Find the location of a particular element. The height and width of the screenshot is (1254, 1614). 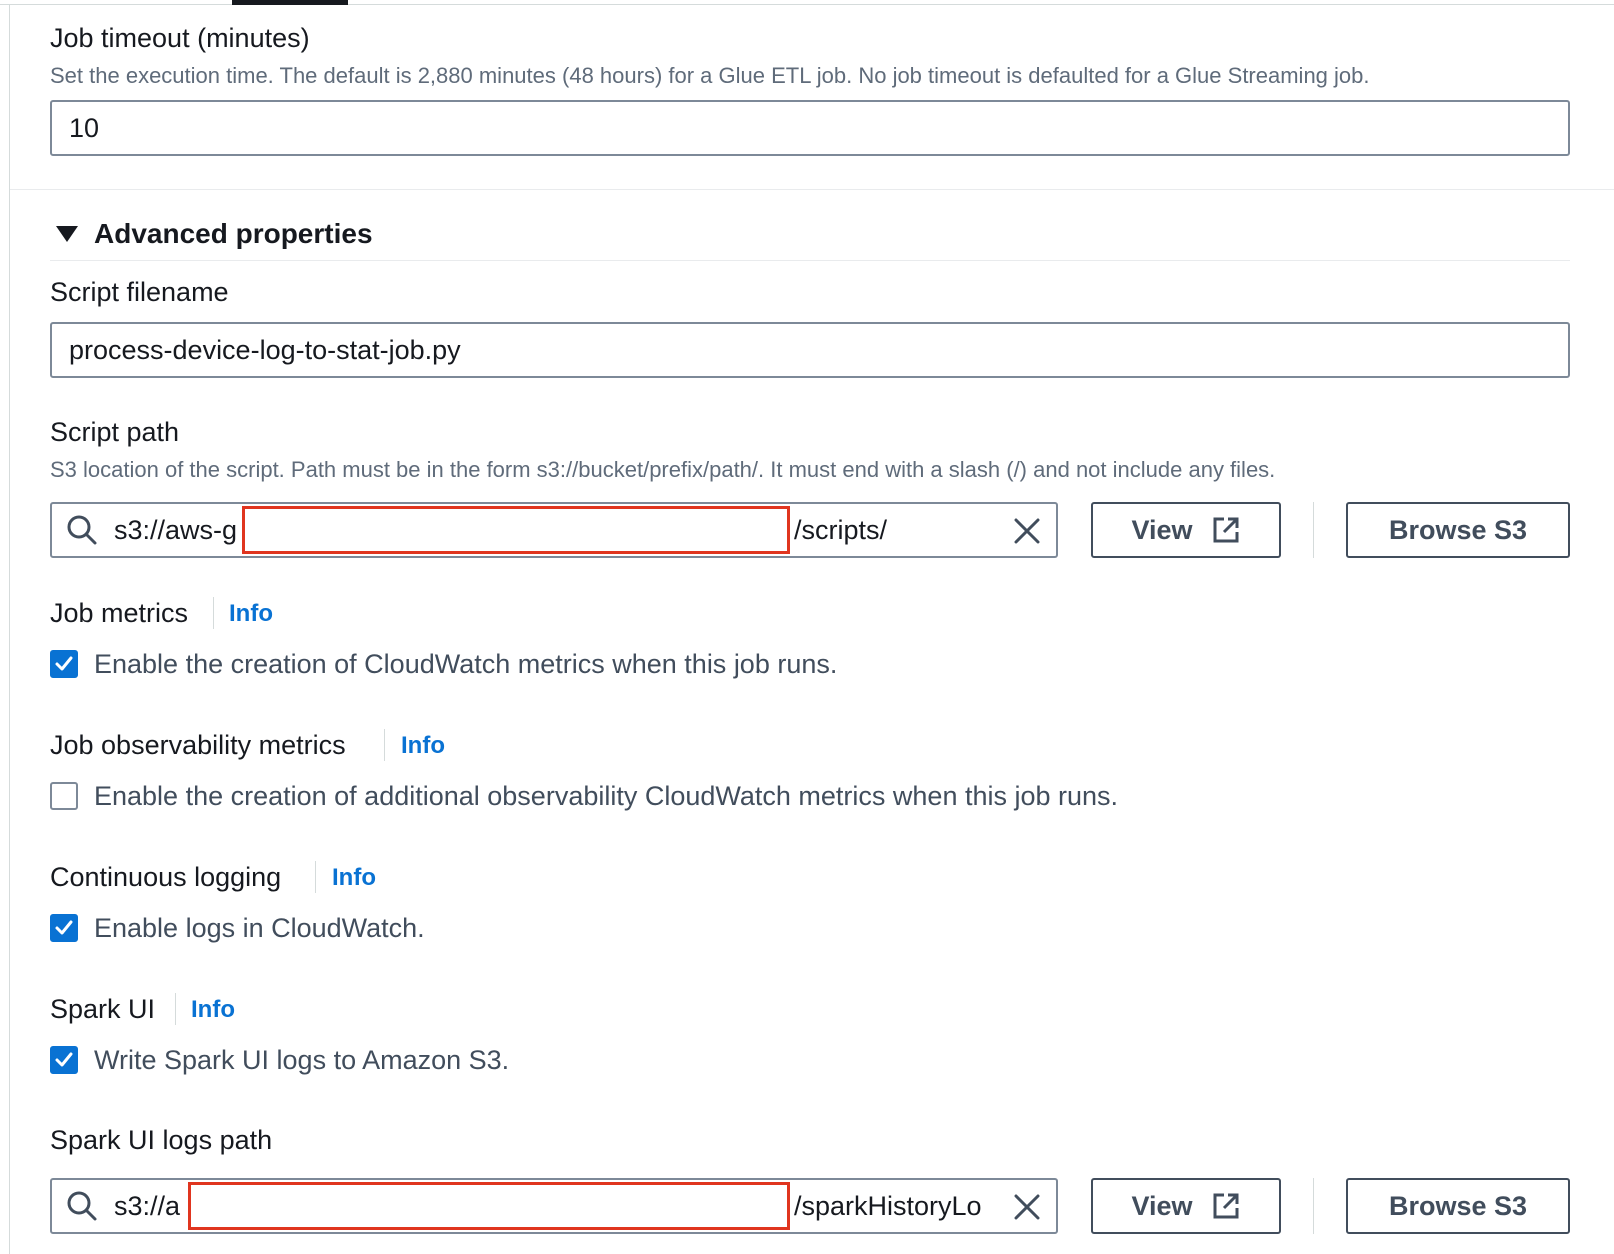

advanced-divider is located at coordinates (810, 260).